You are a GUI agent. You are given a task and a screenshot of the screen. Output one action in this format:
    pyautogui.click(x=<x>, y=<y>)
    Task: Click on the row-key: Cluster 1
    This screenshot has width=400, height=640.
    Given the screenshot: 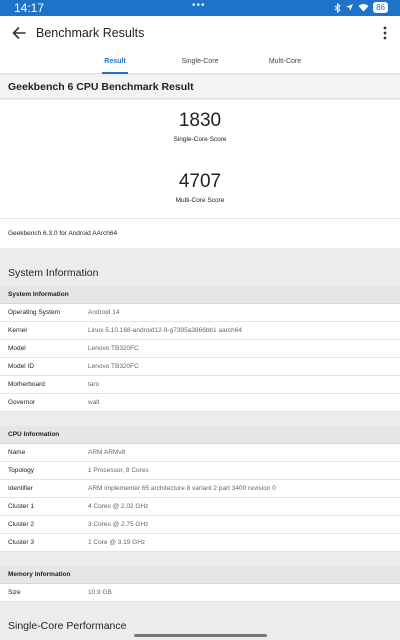 What is the action you would take?
    pyautogui.click(x=21, y=506)
    